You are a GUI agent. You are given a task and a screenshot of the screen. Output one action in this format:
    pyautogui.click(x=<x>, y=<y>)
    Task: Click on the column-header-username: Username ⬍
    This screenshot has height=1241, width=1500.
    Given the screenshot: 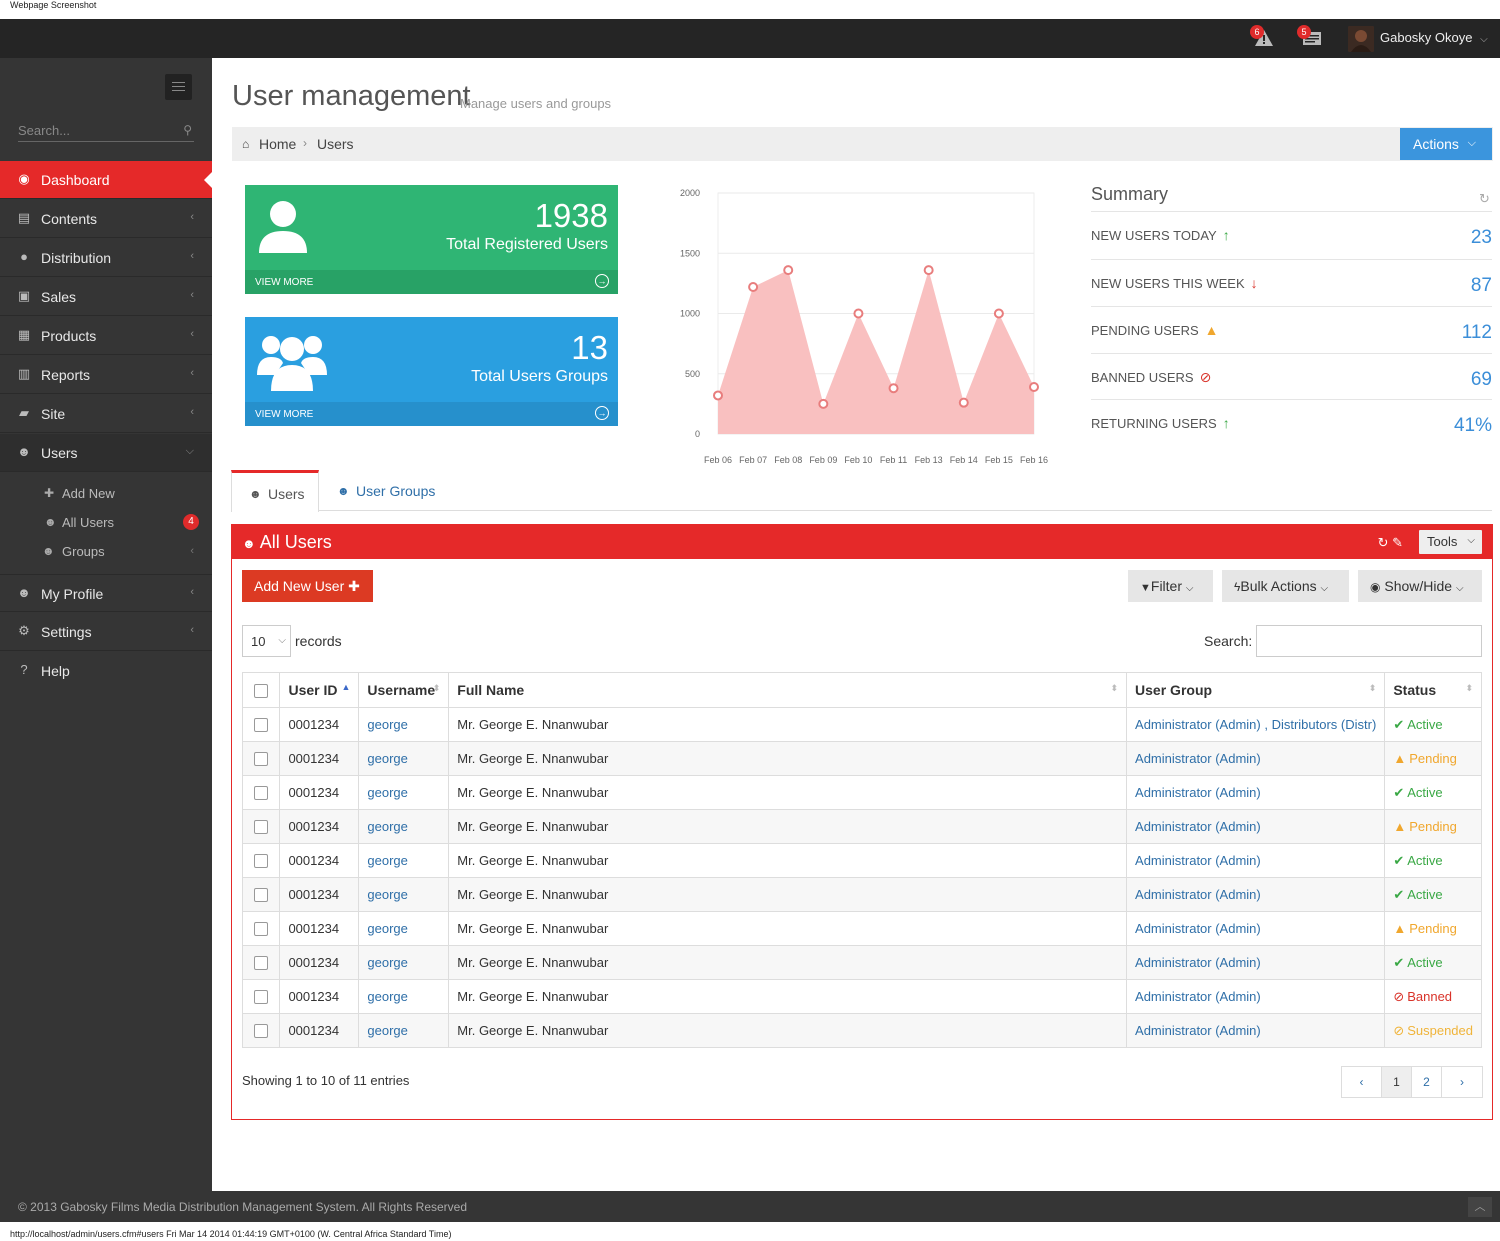 What is the action you would take?
    pyautogui.click(x=404, y=690)
    